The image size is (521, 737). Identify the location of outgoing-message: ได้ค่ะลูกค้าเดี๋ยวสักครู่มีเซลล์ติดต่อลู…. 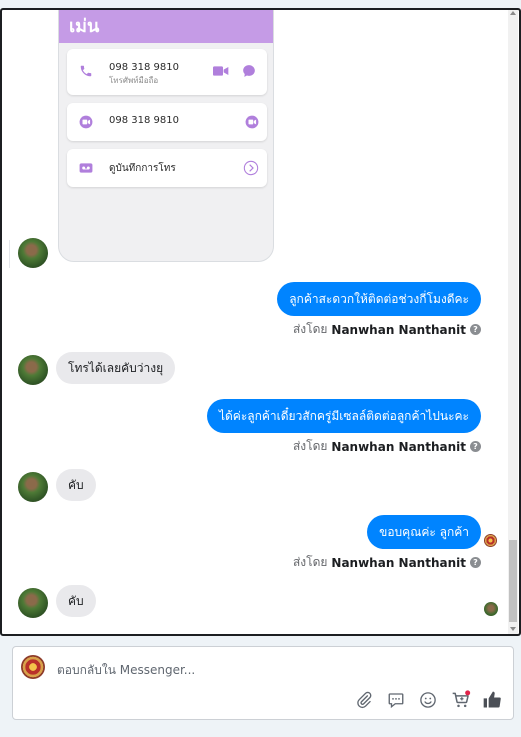
(343, 416).